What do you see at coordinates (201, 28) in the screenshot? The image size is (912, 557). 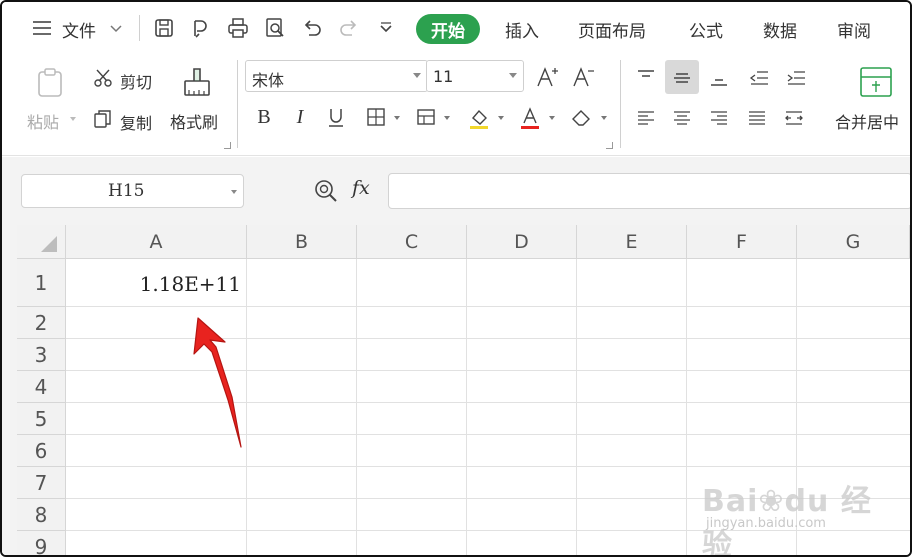 I see `export-icon` at bounding box center [201, 28].